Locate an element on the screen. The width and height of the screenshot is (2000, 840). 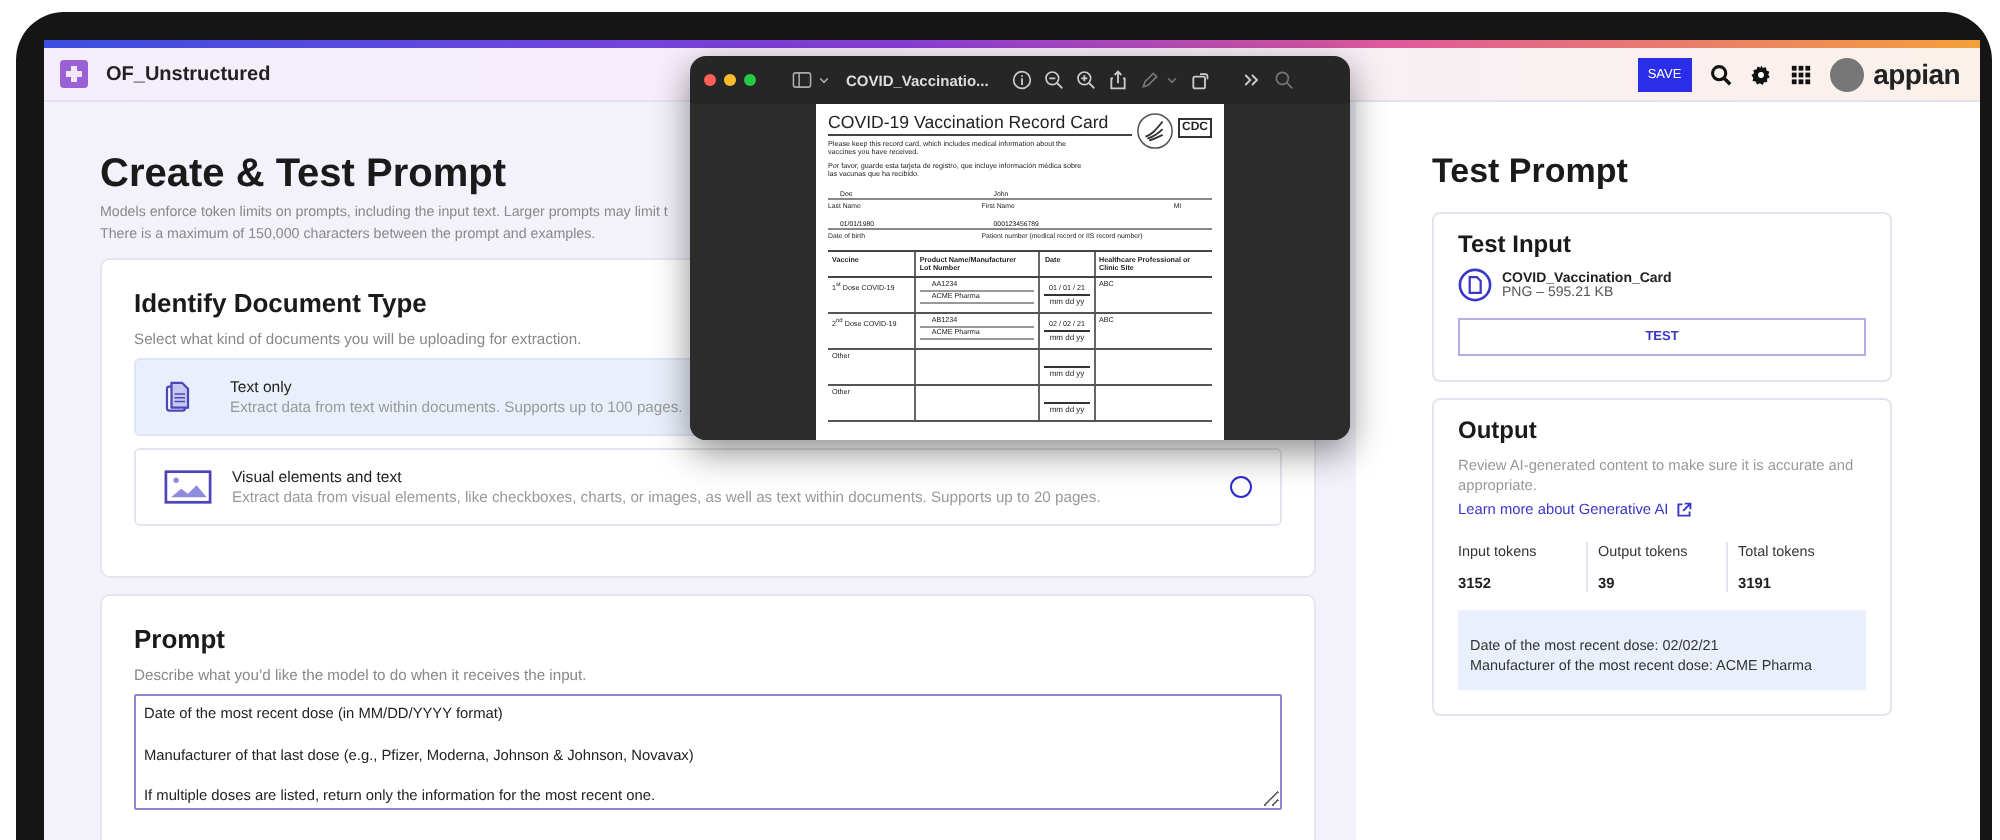
document-title: COVID-19 Vaccination Record Card is located at coordinates (980, 124).